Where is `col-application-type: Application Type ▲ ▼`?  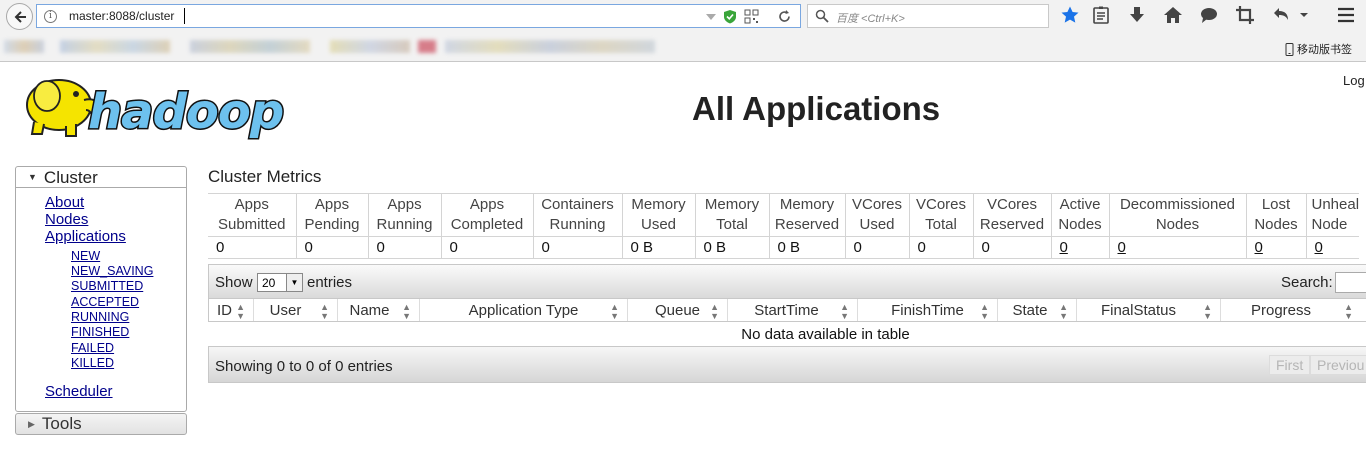 col-application-type: Application Type ▲ ▼ is located at coordinates (524, 310).